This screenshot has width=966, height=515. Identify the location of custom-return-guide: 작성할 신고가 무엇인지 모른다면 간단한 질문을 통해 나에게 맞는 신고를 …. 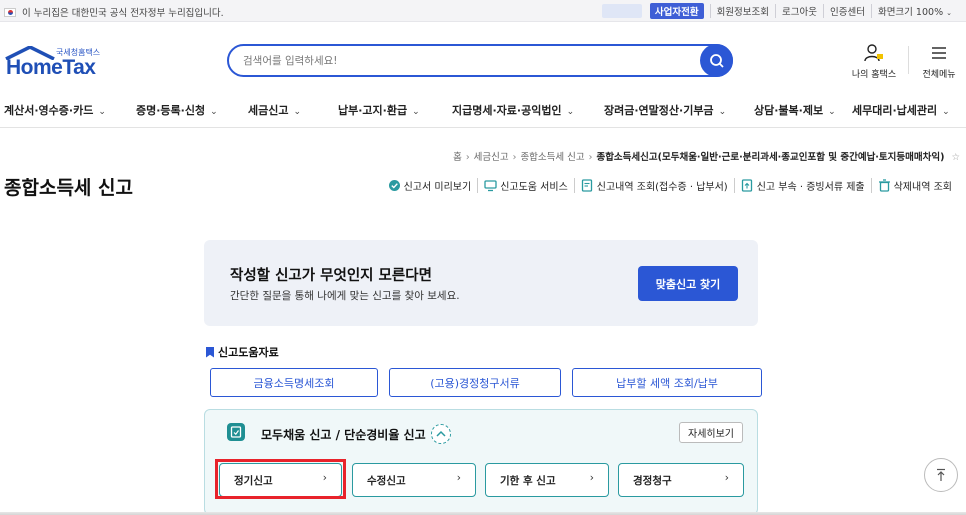
(481, 283).